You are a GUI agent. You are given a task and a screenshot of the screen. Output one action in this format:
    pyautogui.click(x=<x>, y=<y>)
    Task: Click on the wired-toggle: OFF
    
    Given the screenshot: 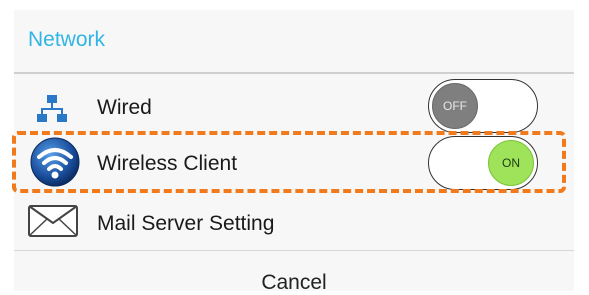 What is the action you would take?
    pyautogui.click(x=483, y=106)
    